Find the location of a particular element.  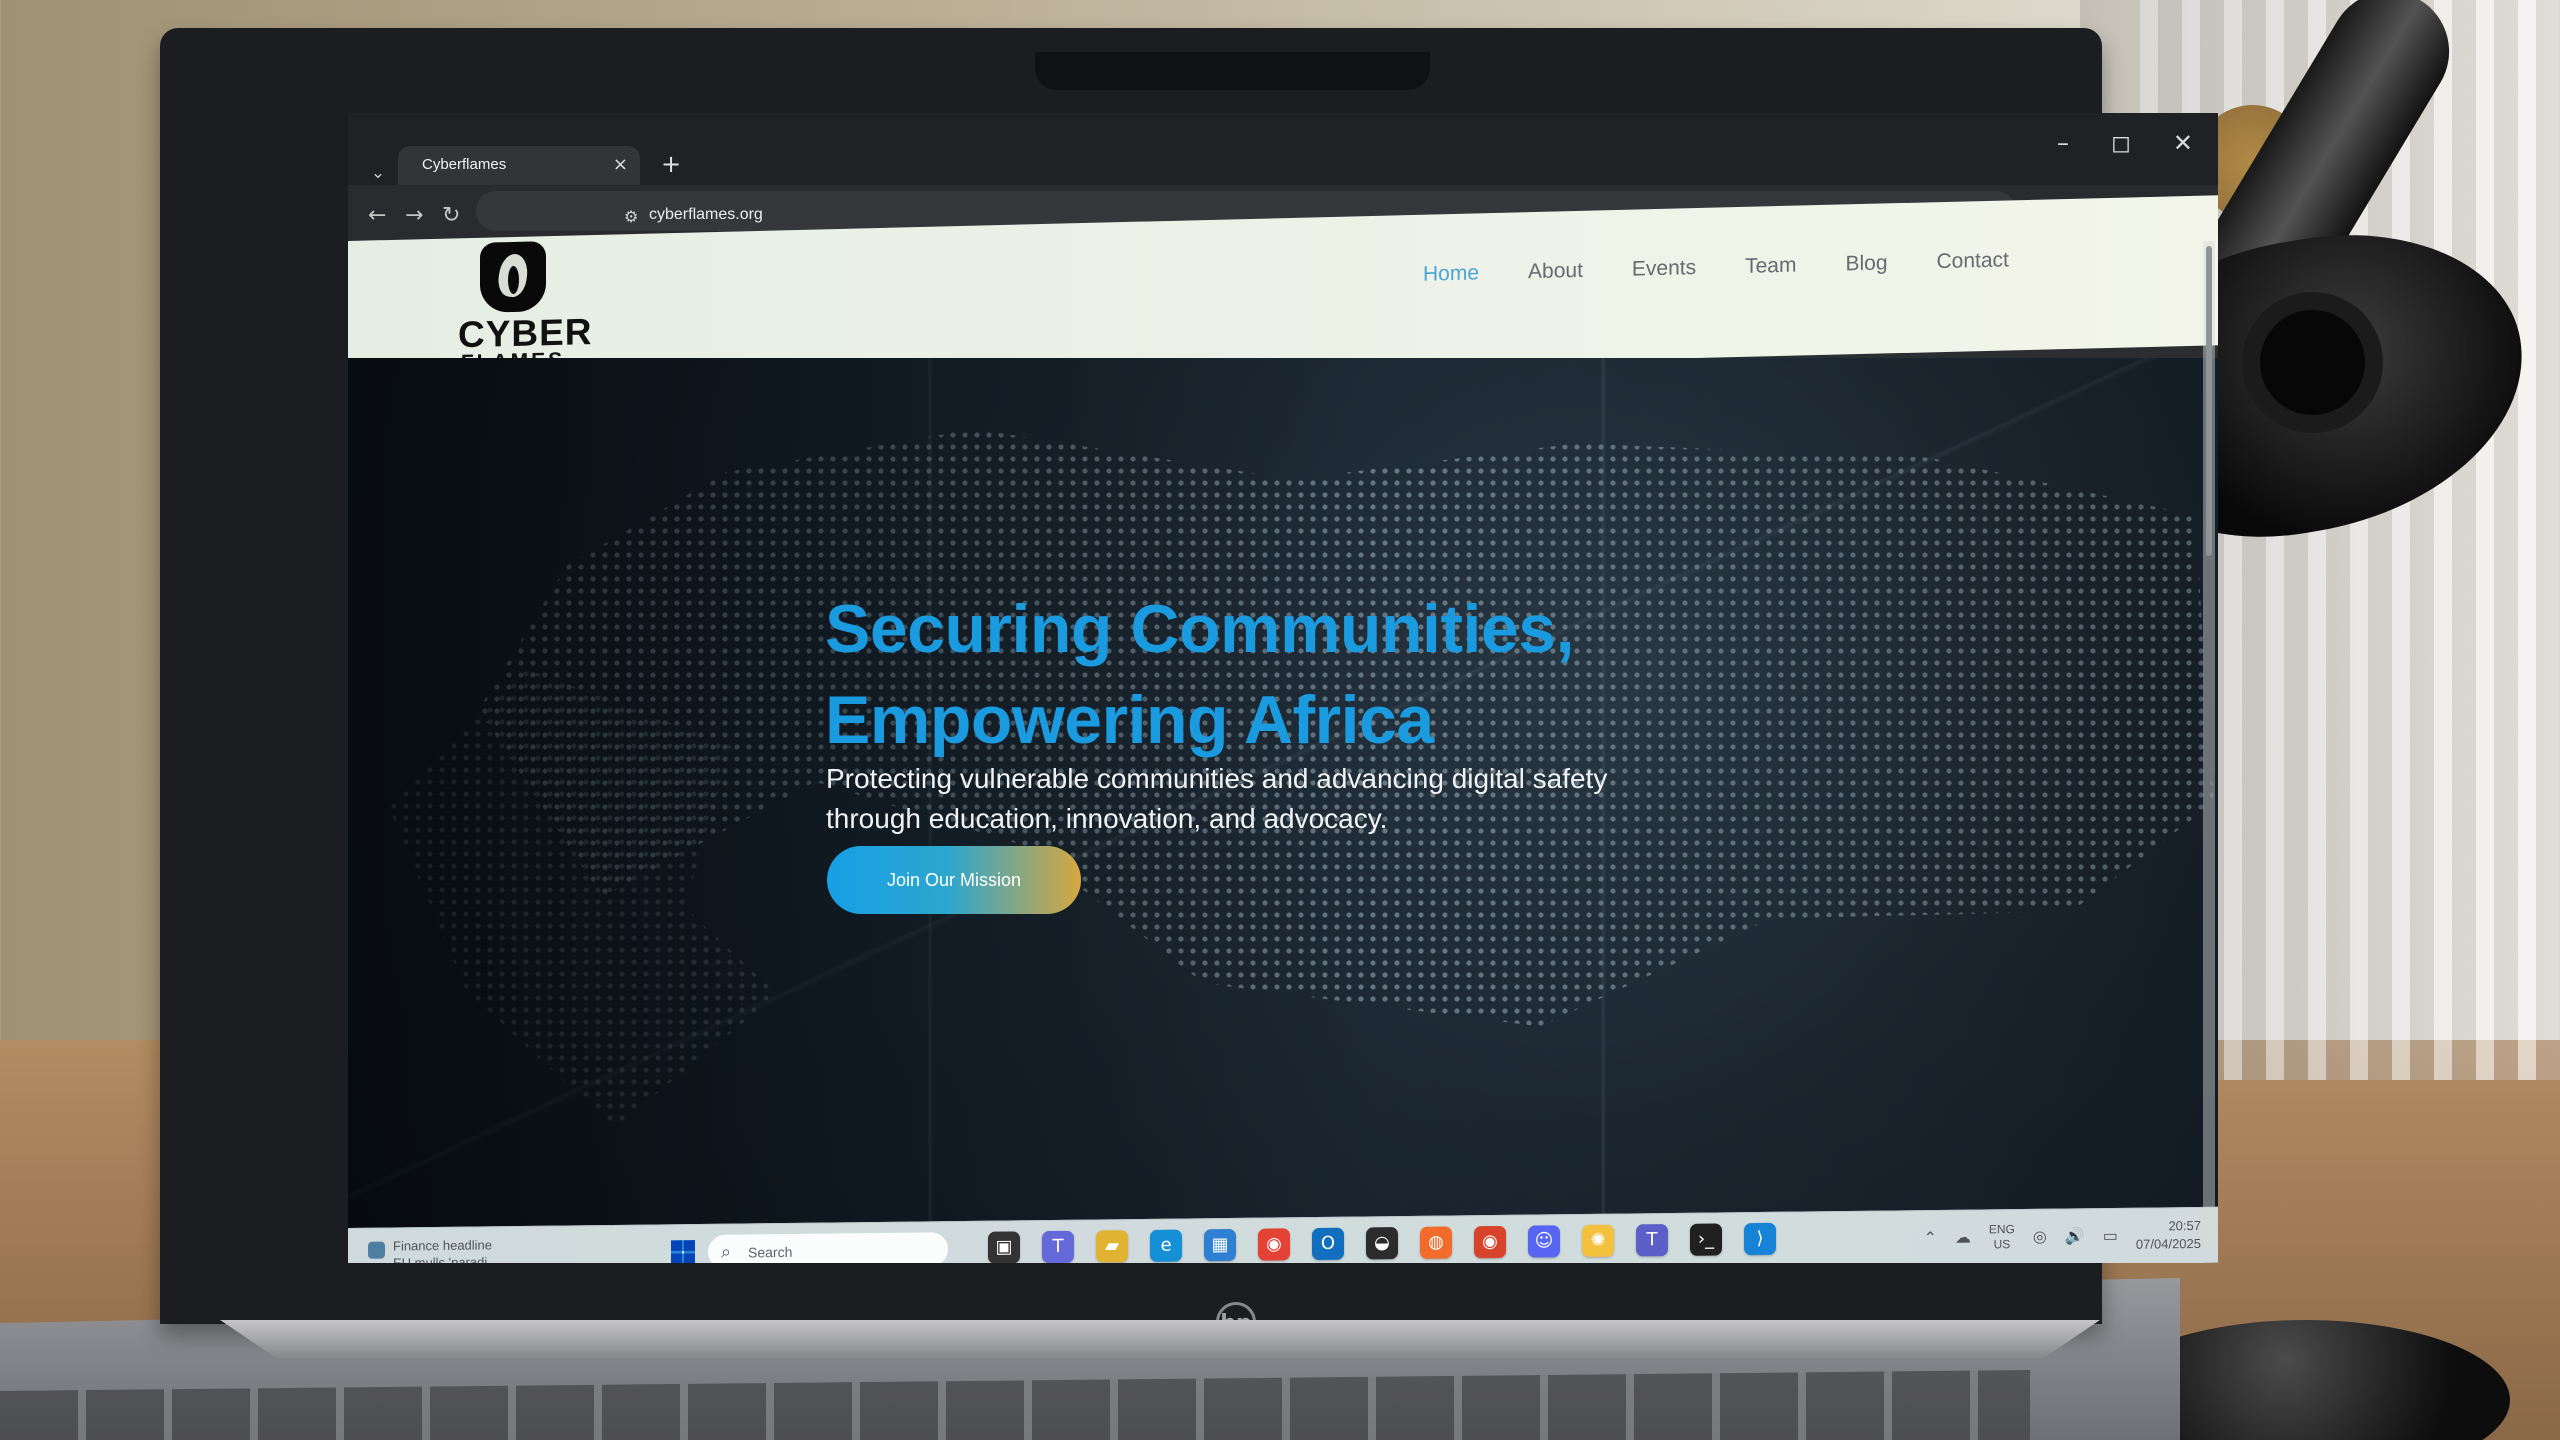

store-icon: ▦ is located at coordinates (1220, 1245).